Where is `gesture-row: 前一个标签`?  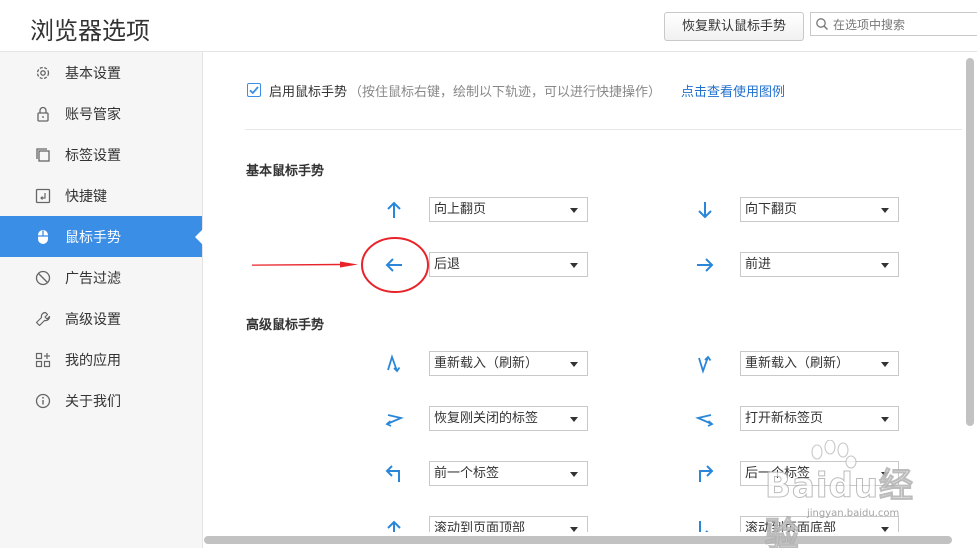
gesture-row: 前一个标签 is located at coordinates (487, 474).